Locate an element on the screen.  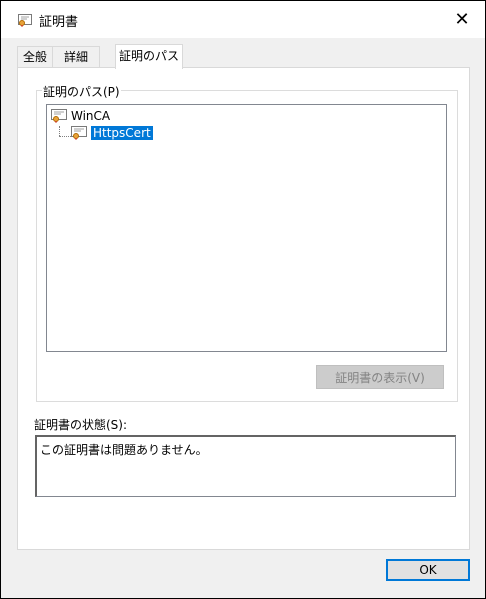
close-icon: ✕ is located at coordinates (462, 19).